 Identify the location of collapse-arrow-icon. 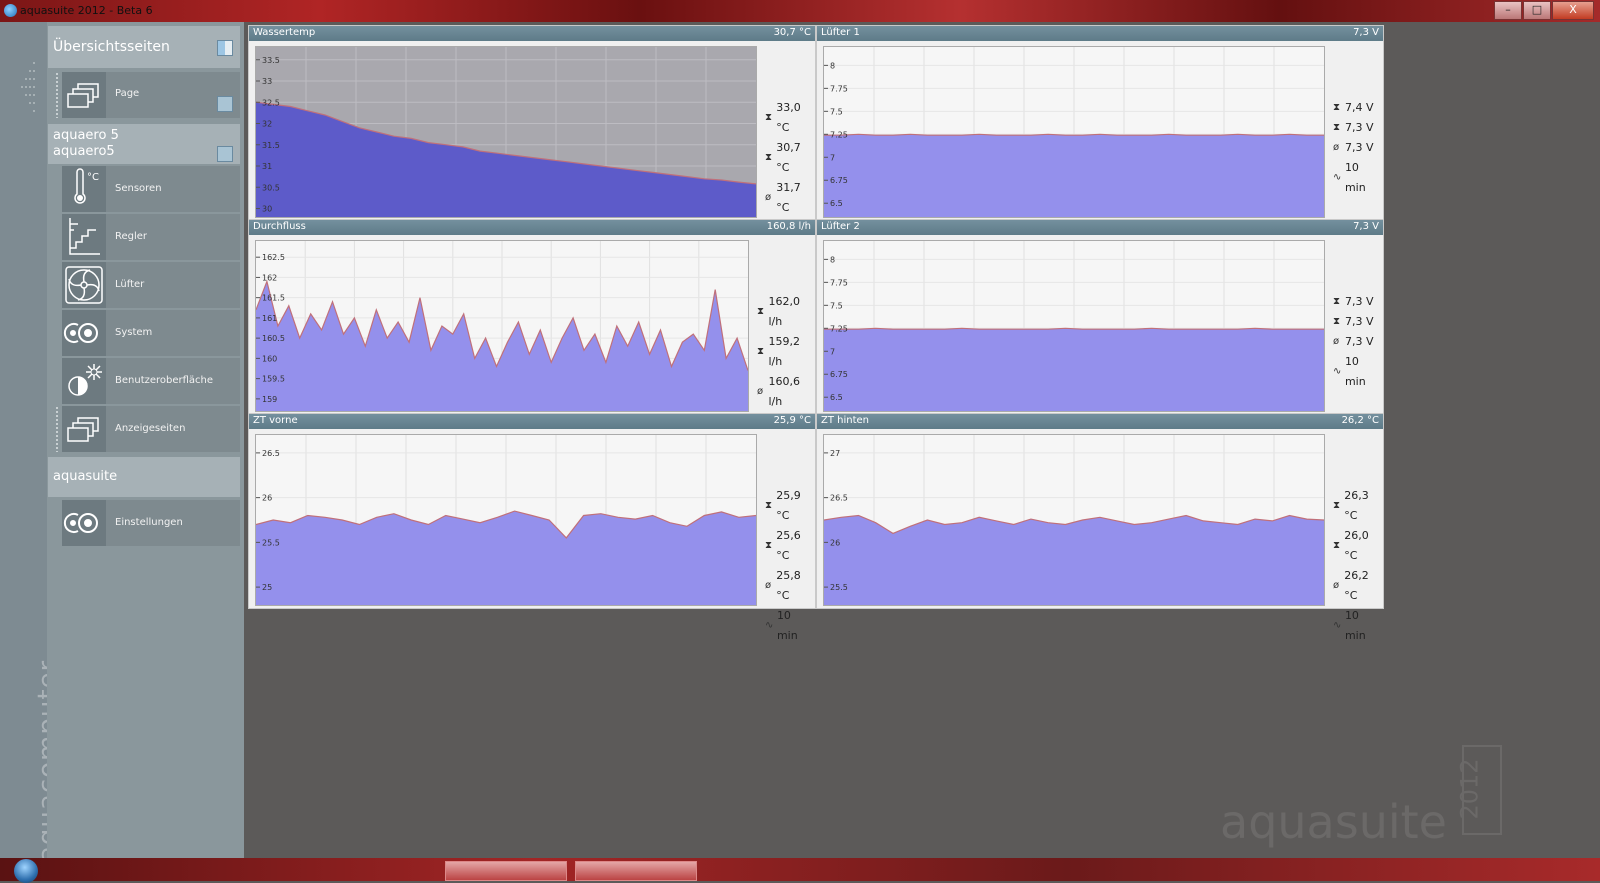
(27, 87).